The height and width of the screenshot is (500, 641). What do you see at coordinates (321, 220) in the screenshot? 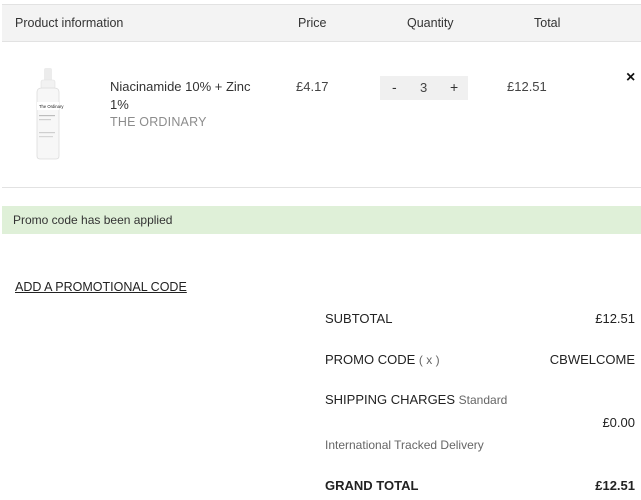
I see `promo-applied-banner: Promo code has been applied` at bounding box center [321, 220].